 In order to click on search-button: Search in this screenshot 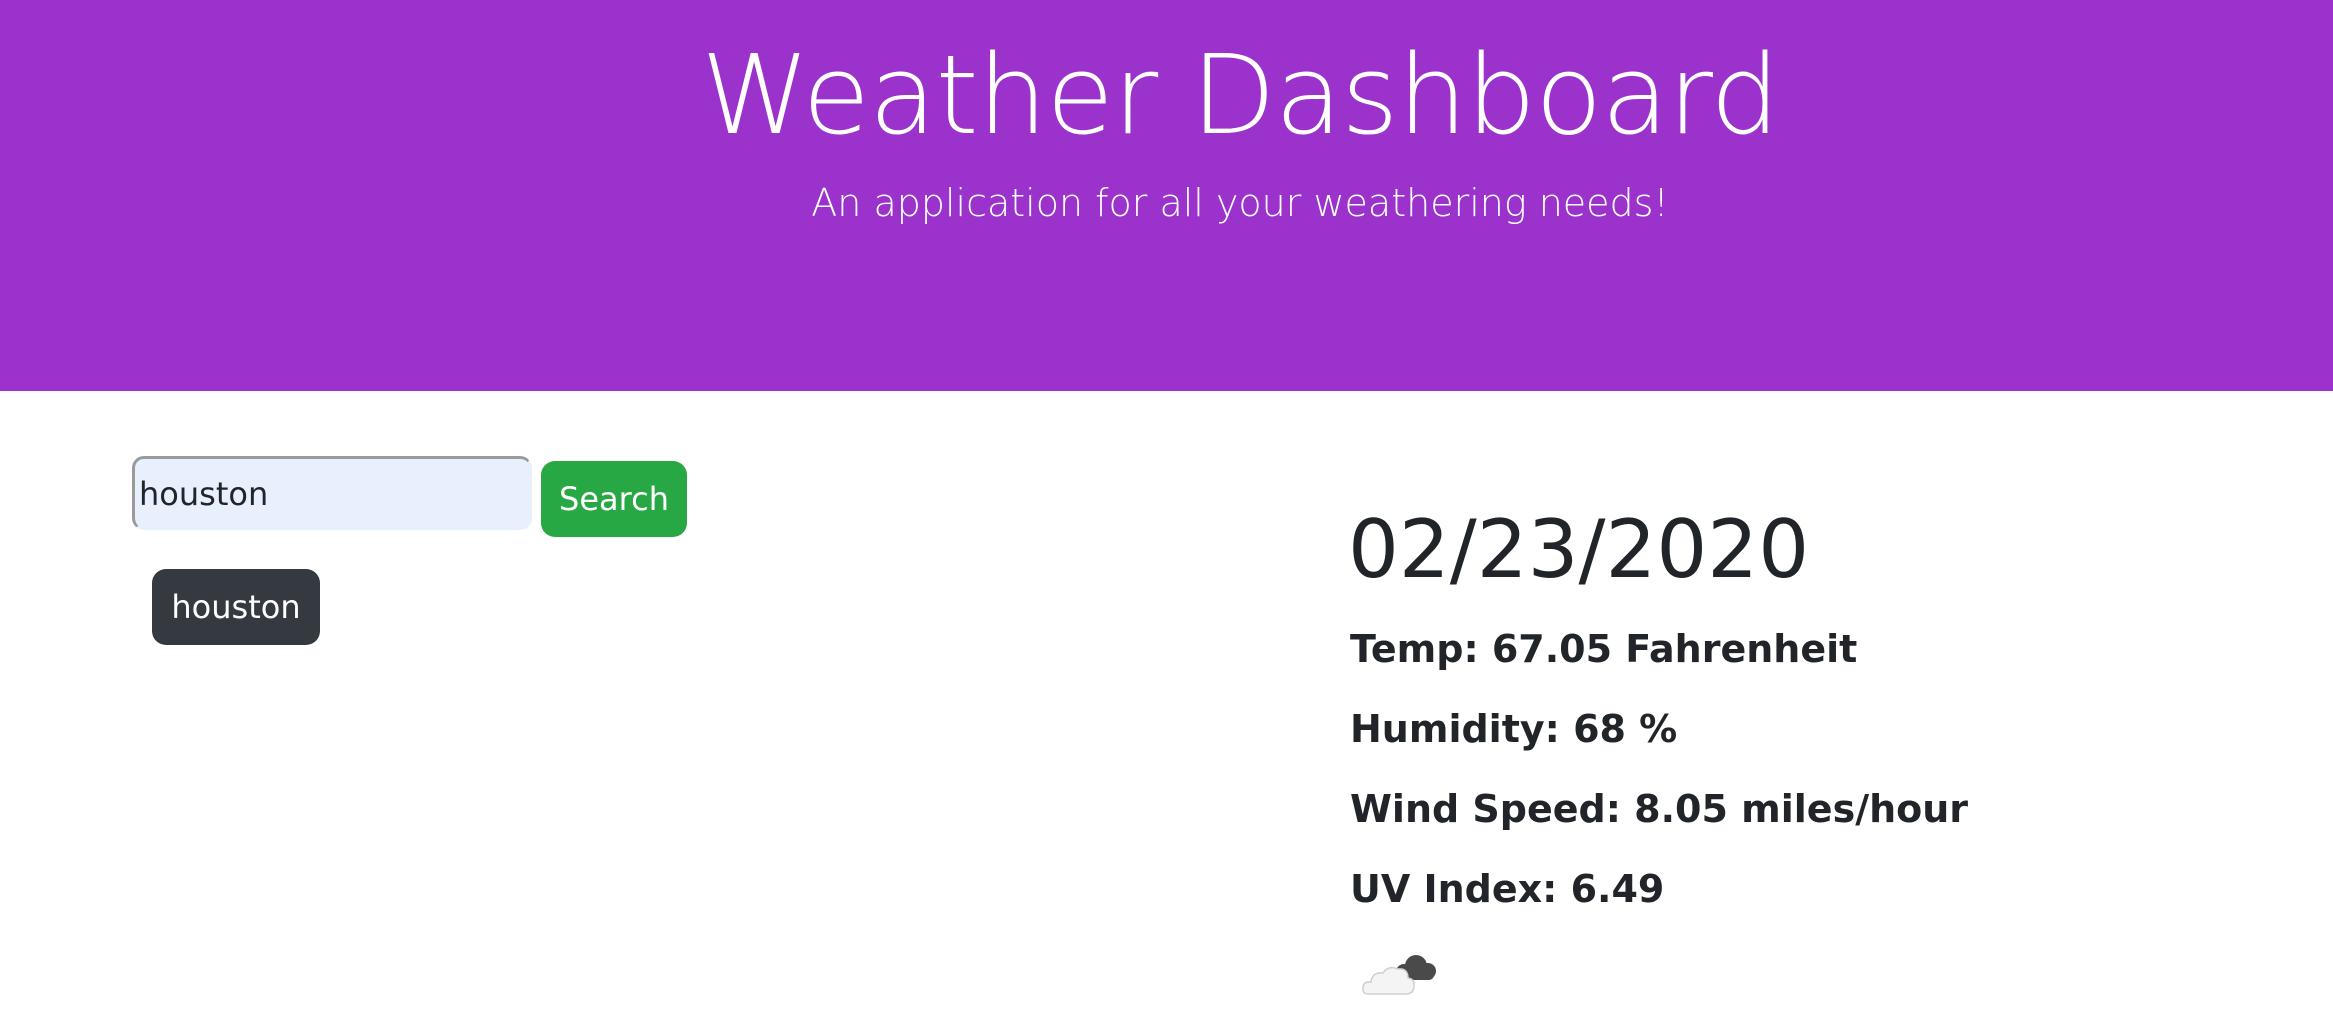, I will do `click(614, 499)`.